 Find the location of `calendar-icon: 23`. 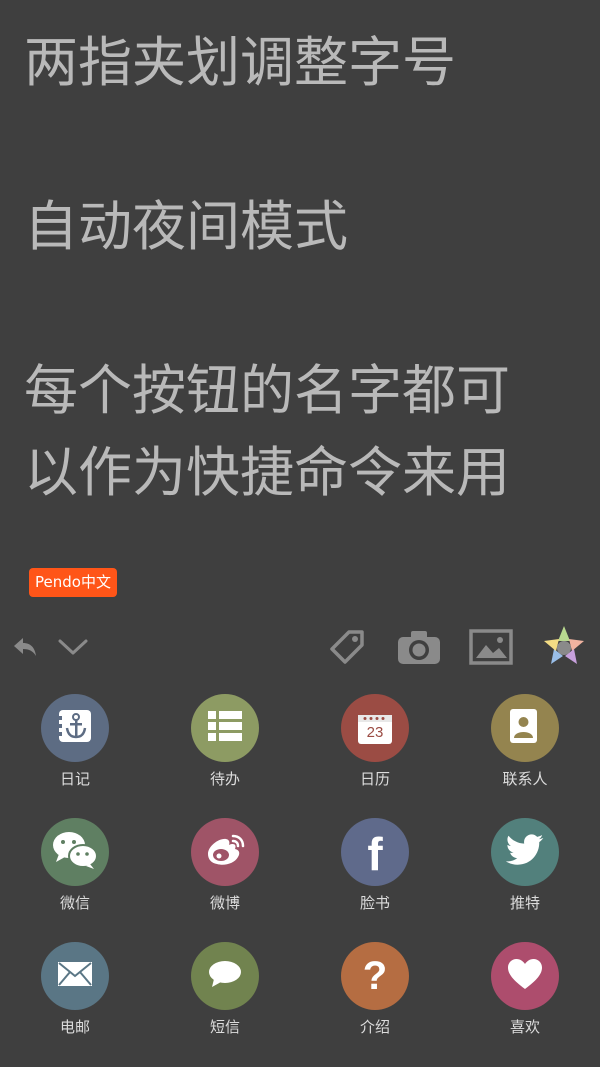

calendar-icon: 23 is located at coordinates (375, 728).